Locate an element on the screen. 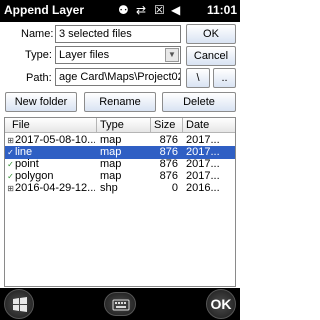 The height and width of the screenshot is (320, 320). path-label: Path: is located at coordinates (39, 78).